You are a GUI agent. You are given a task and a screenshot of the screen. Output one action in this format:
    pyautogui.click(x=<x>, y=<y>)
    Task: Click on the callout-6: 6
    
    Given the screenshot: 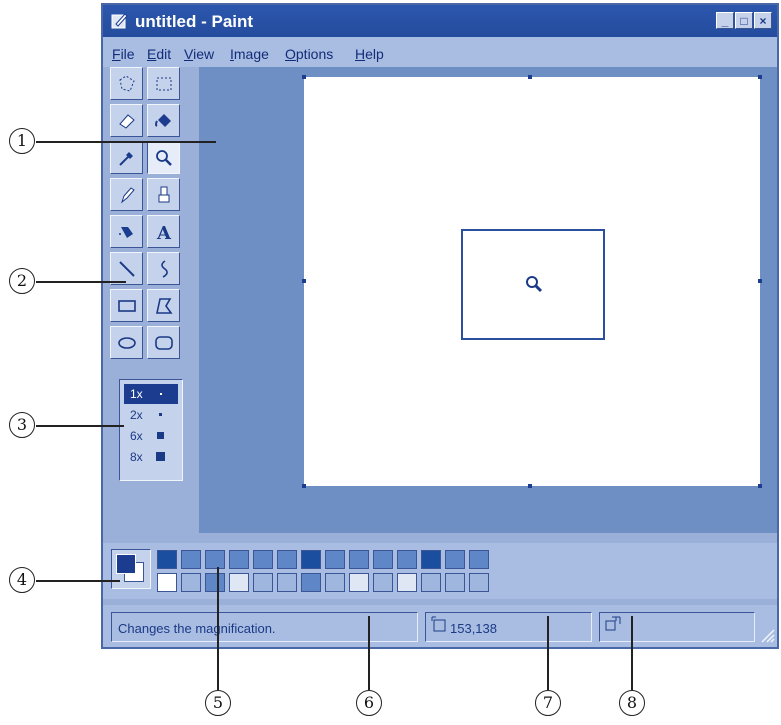 What is the action you would take?
    pyautogui.click(x=369, y=703)
    